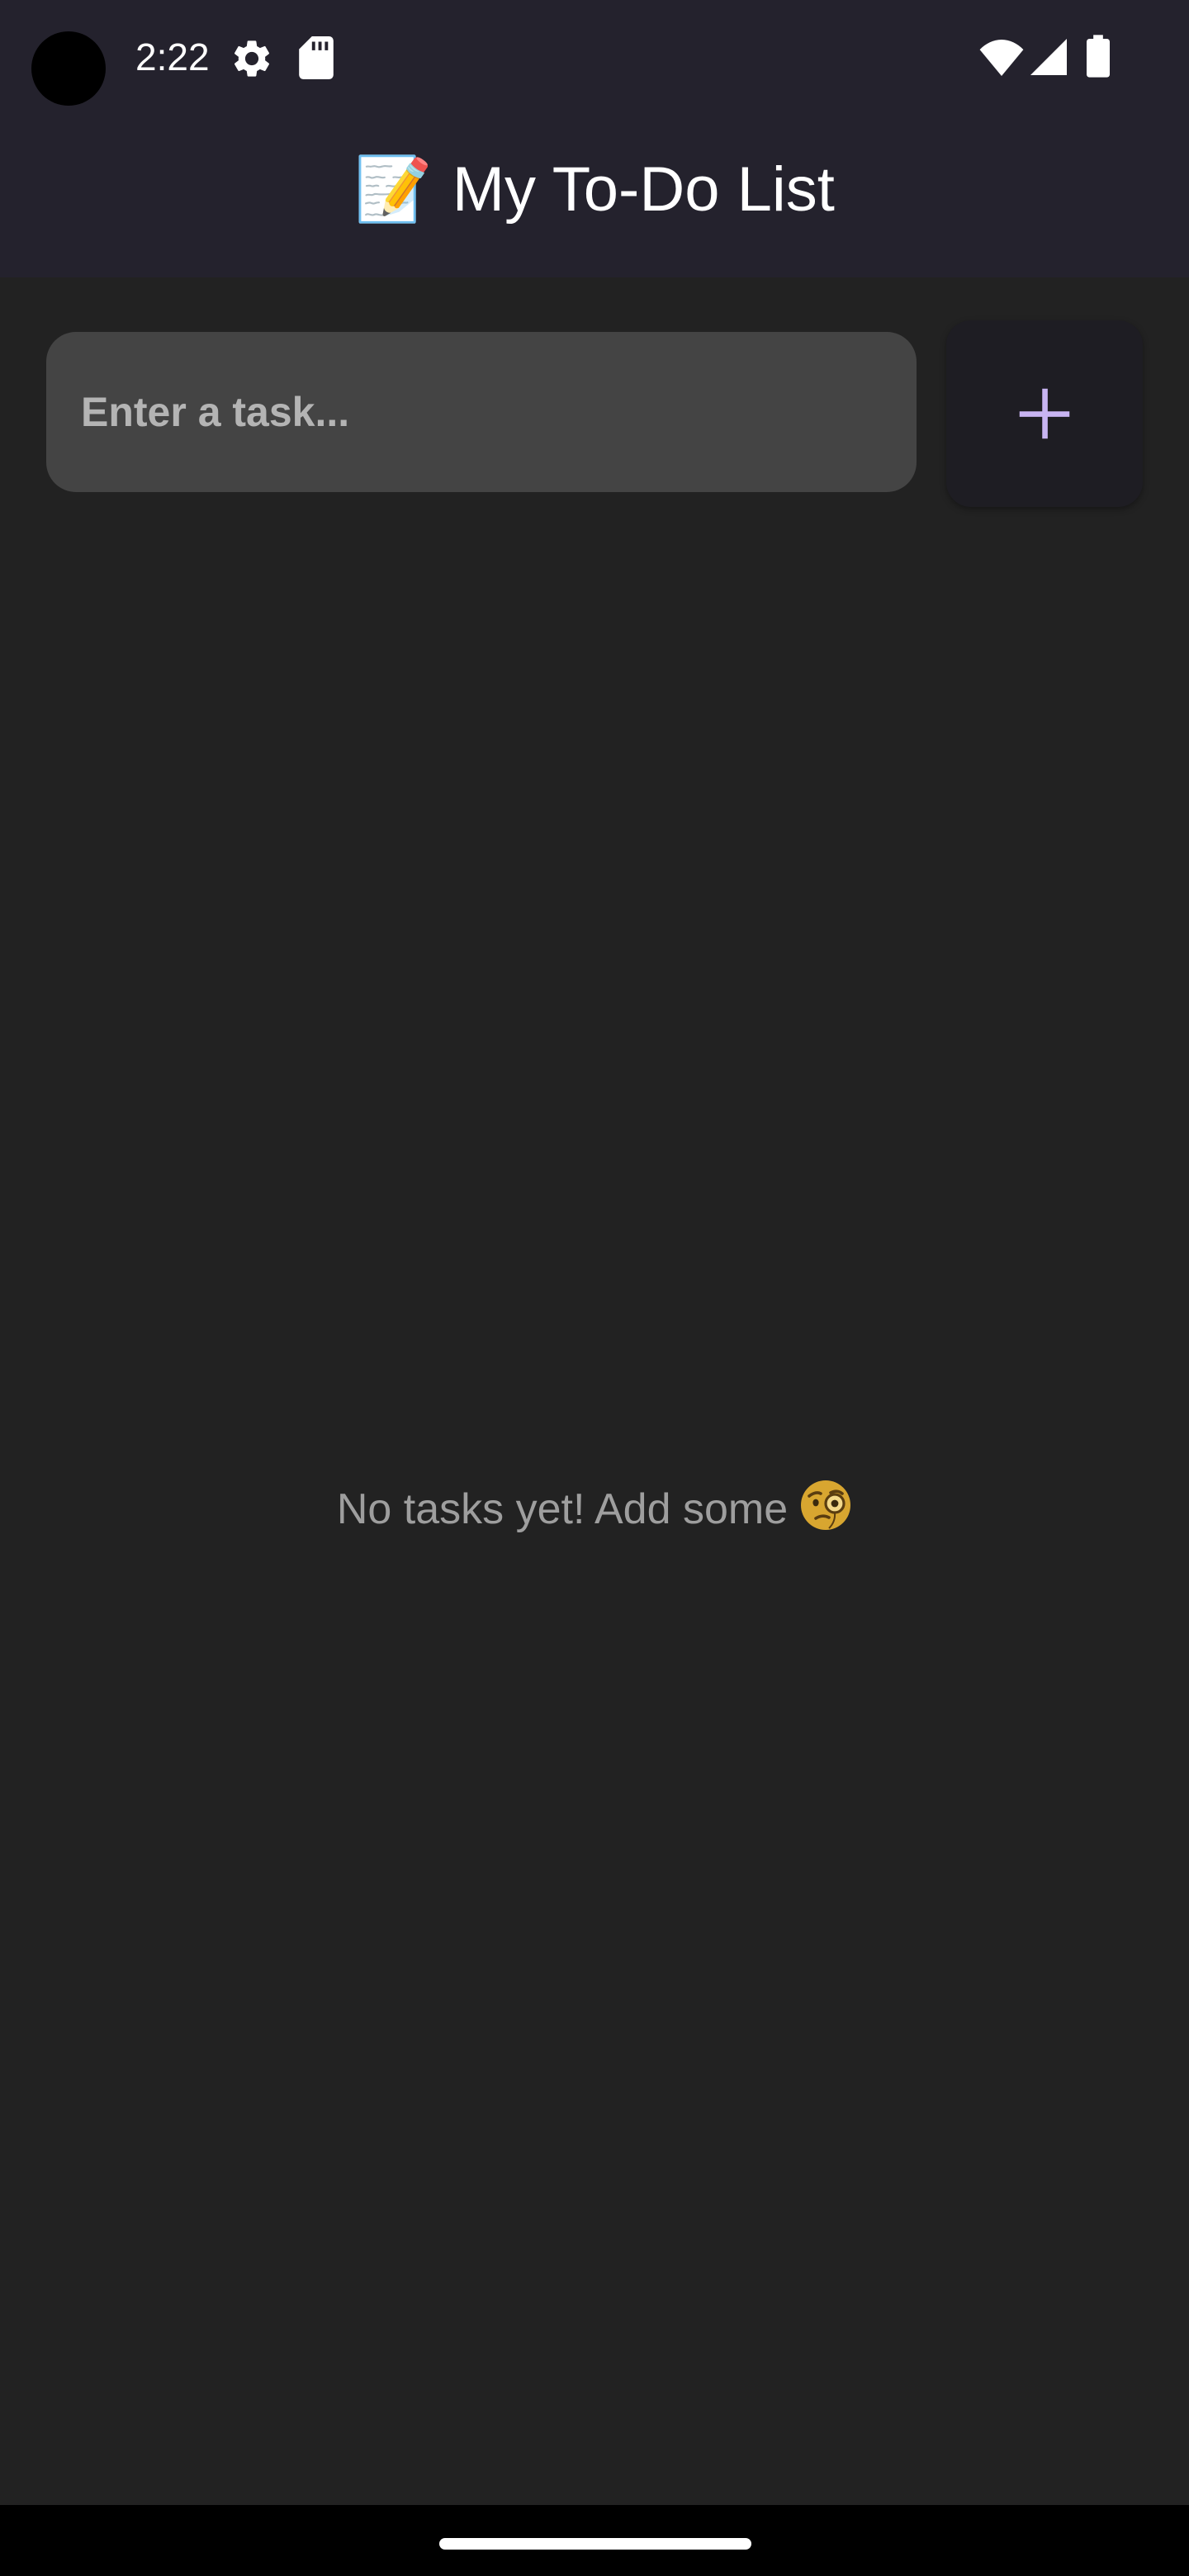  What do you see at coordinates (316, 57) in the screenshot?
I see `sd-card-icon` at bounding box center [316, 57].